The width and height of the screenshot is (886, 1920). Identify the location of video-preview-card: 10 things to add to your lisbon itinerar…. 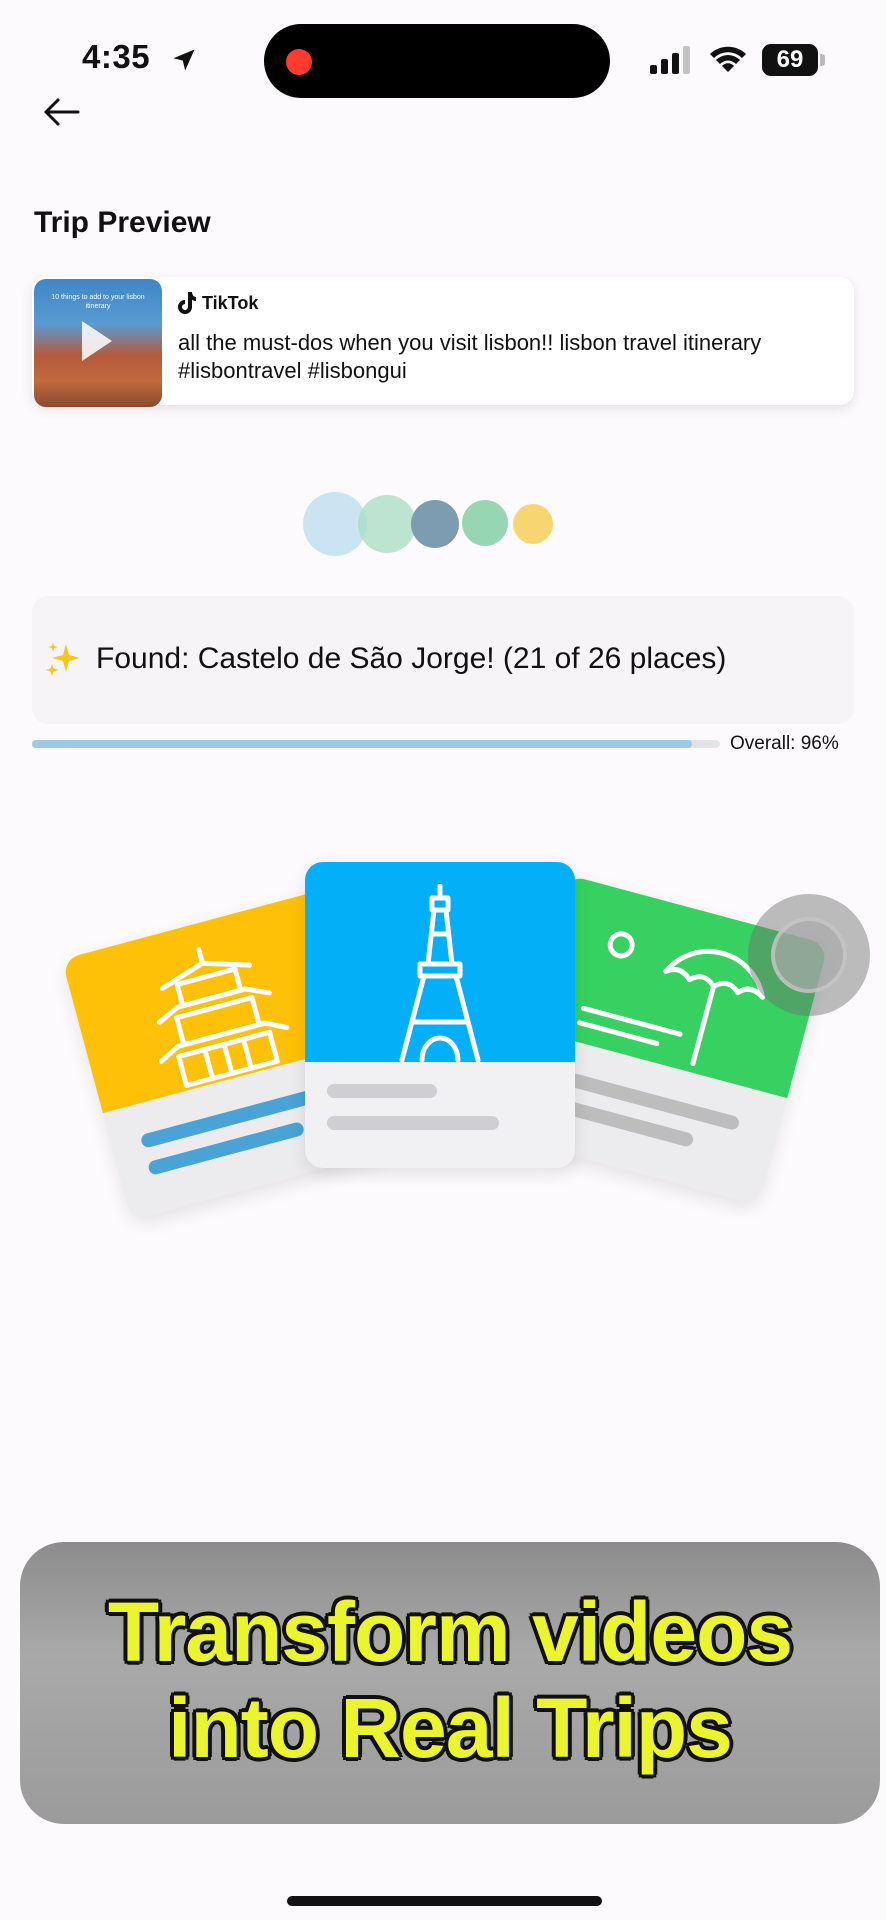
(443, 342).